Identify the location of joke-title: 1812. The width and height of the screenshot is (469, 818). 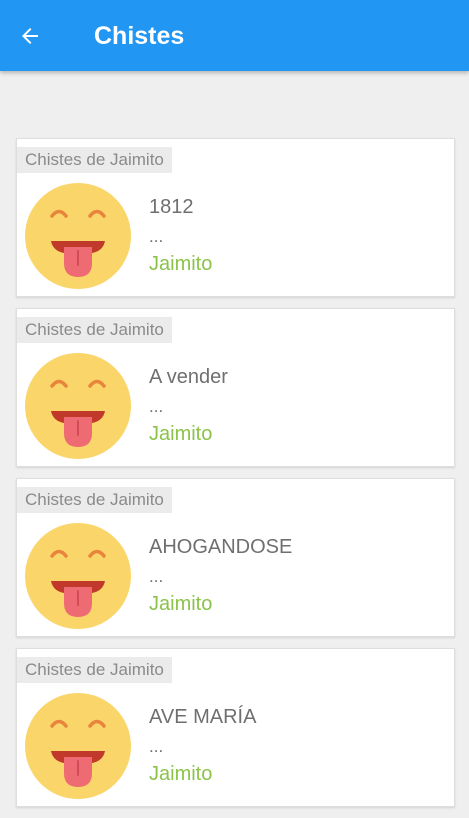
(171, 207).